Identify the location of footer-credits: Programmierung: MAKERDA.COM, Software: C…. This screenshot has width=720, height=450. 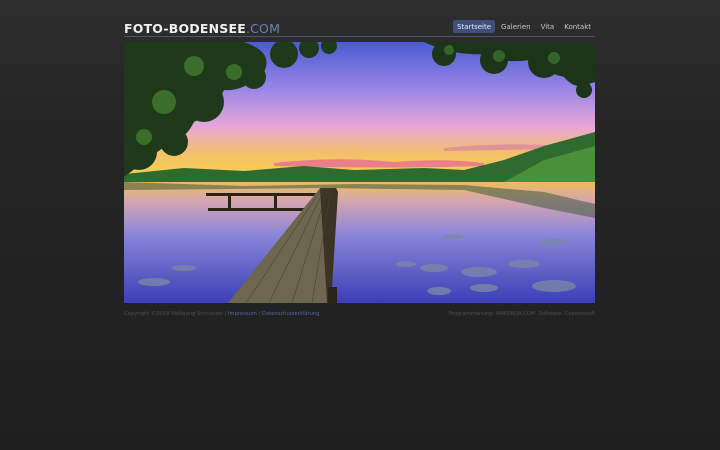
(521, 314).